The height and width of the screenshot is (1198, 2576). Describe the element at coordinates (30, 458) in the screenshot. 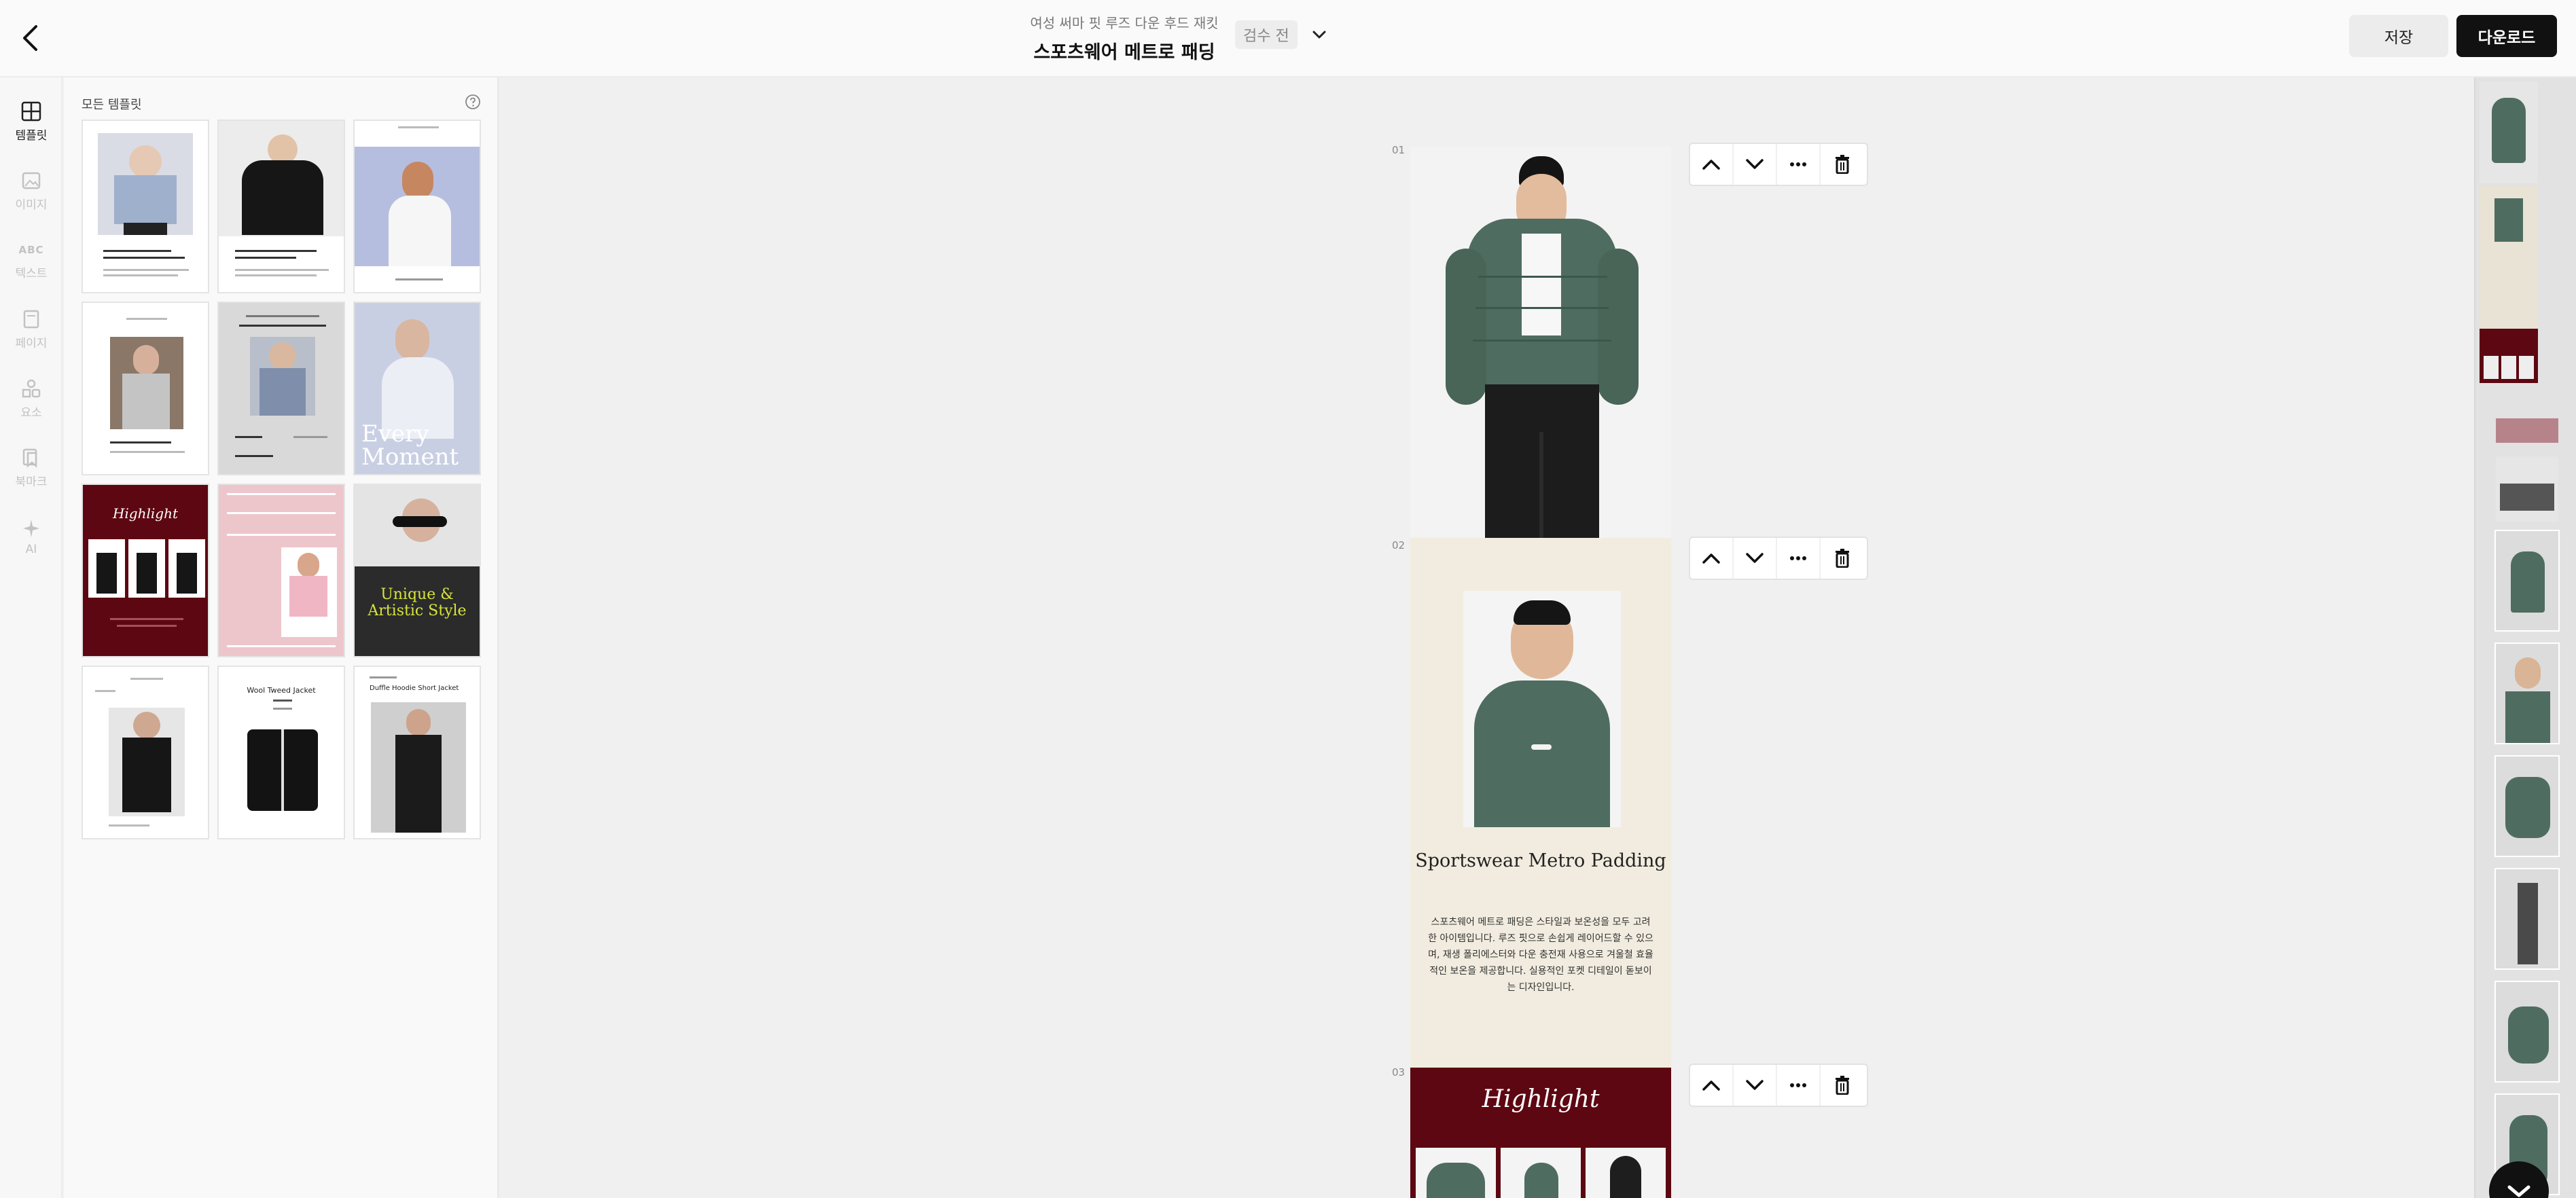

I see `bookmark-icon` at that location.